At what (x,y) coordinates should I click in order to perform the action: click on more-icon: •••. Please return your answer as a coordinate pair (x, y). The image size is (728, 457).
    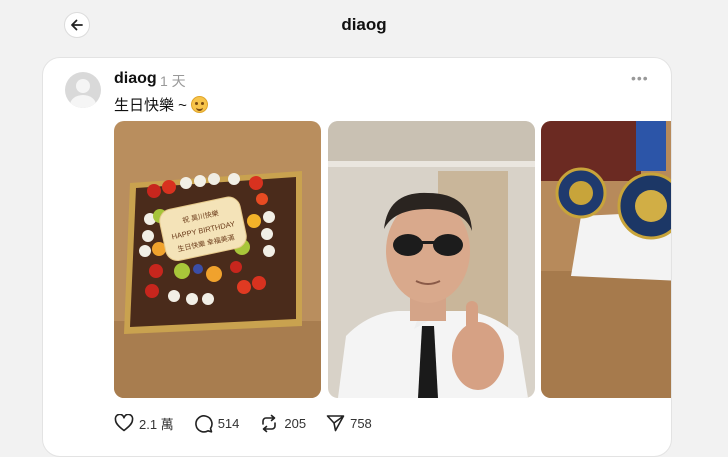
    Looking at the image, I should click on (640, 78).